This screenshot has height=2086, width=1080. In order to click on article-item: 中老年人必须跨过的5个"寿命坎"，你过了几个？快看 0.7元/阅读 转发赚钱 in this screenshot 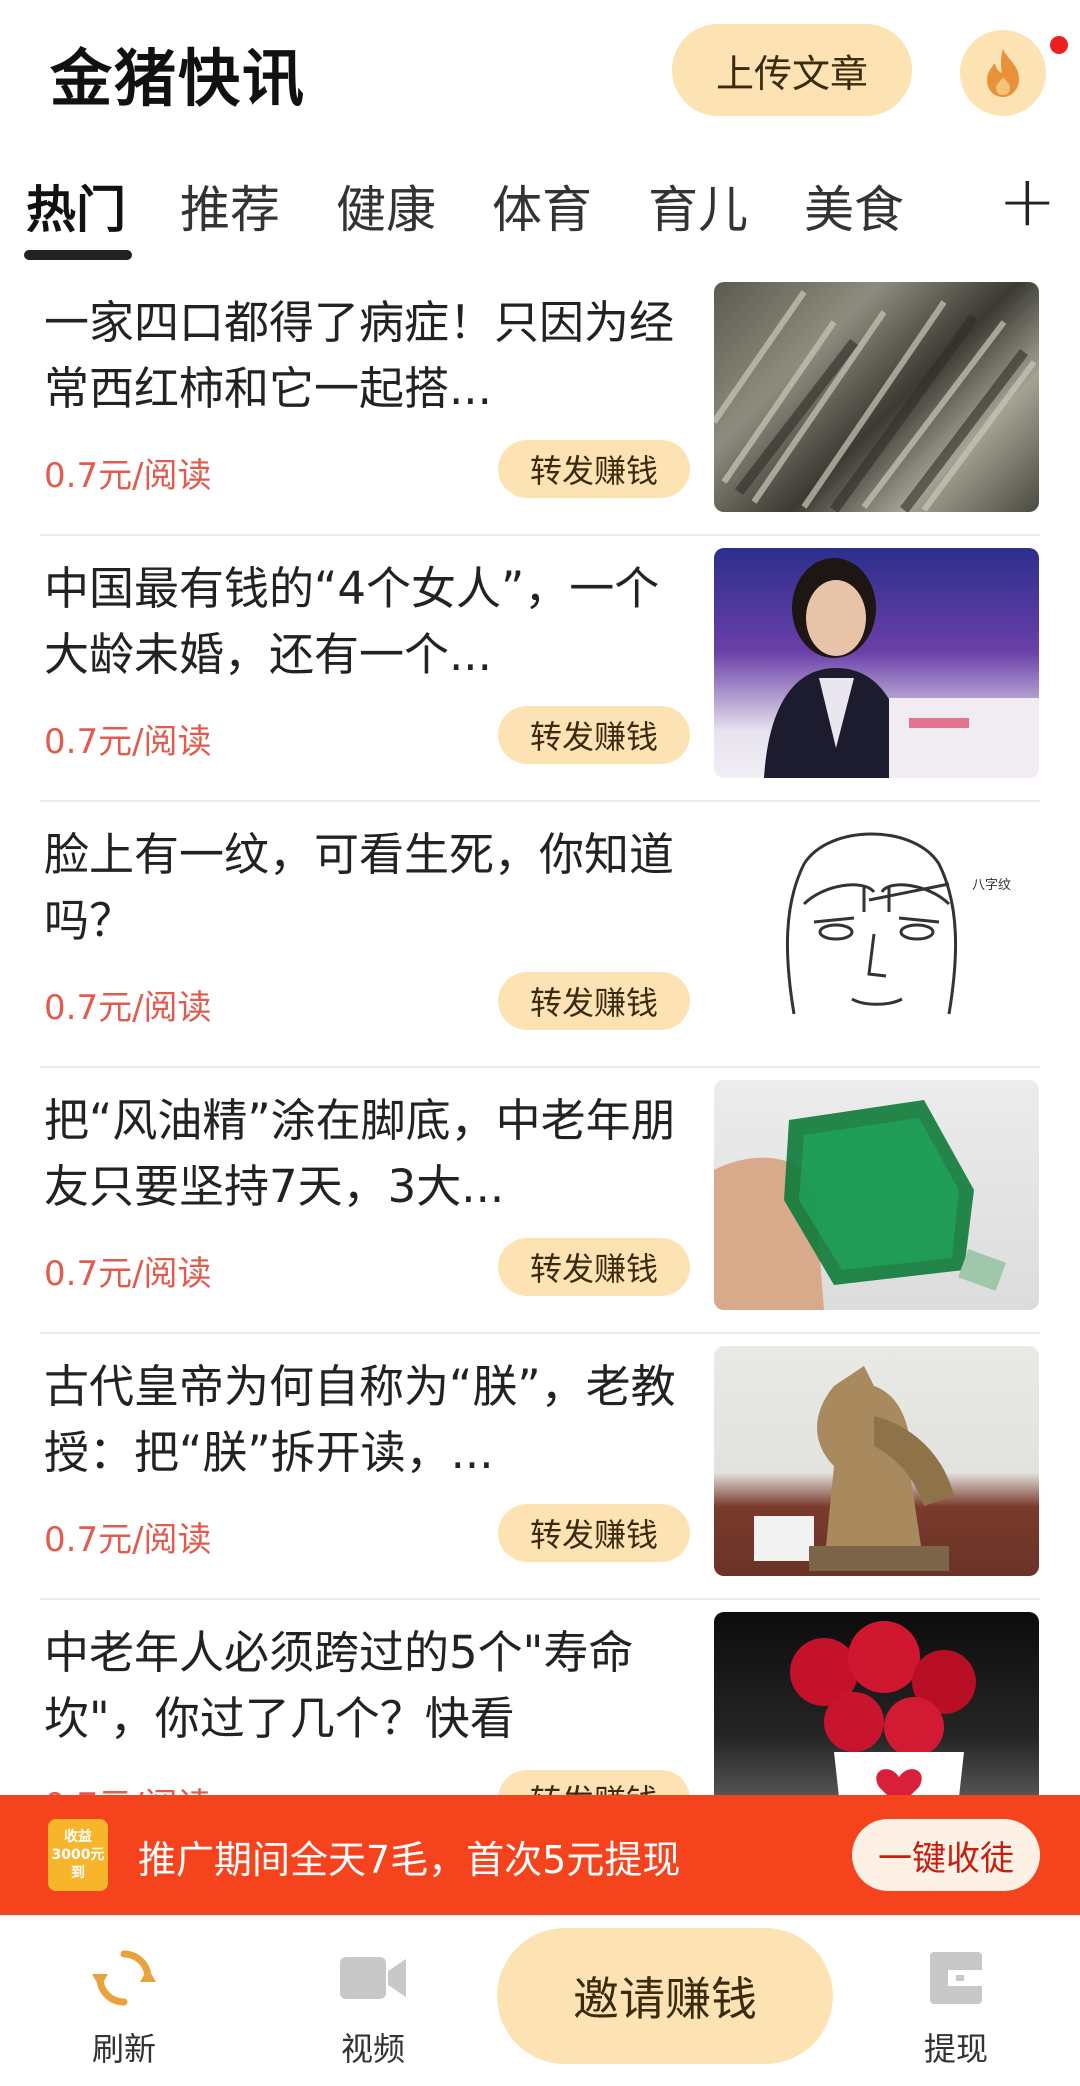, I will do `click(540, 1697)`.